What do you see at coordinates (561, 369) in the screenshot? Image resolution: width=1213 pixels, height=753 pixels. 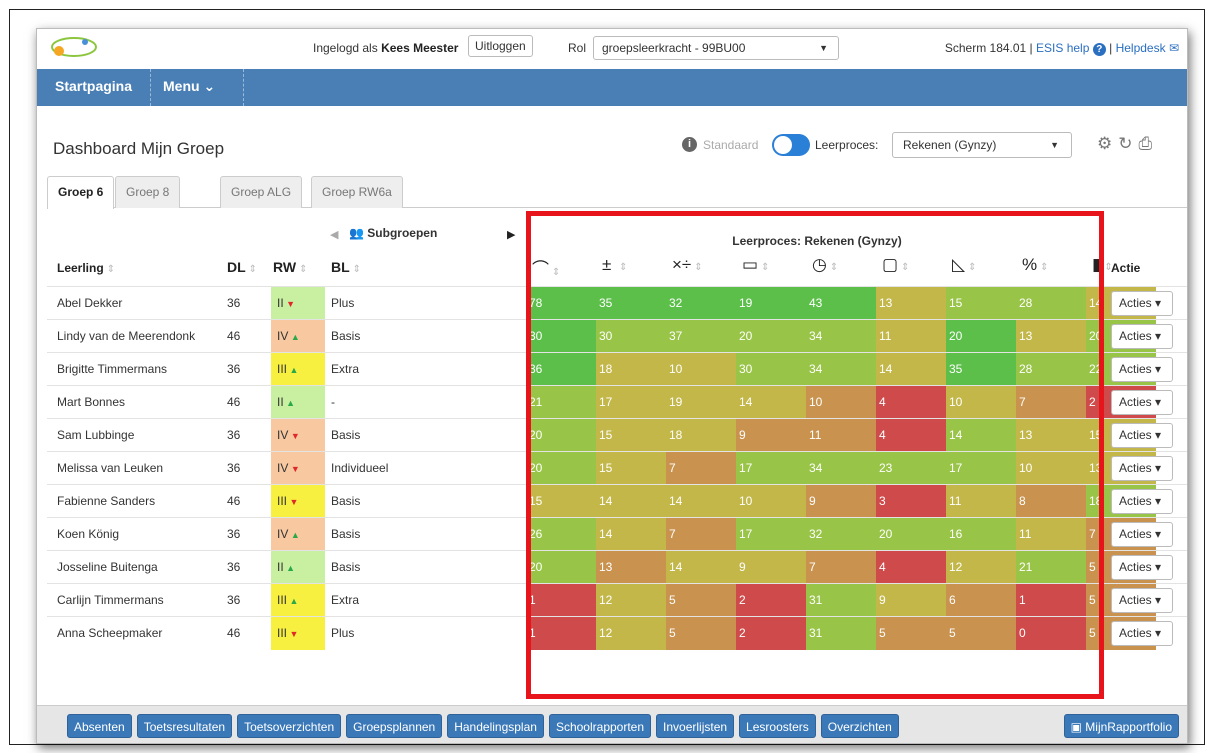 I see `score-cell: 36` at bounding box center [561, 369].